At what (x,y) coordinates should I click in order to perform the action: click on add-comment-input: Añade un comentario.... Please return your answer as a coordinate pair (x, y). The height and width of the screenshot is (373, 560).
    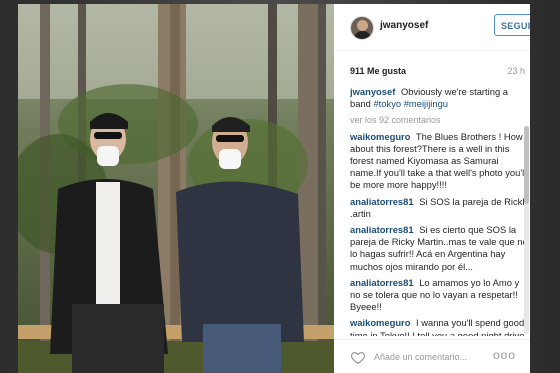
    Looking at the image, I should click on (420, 357).